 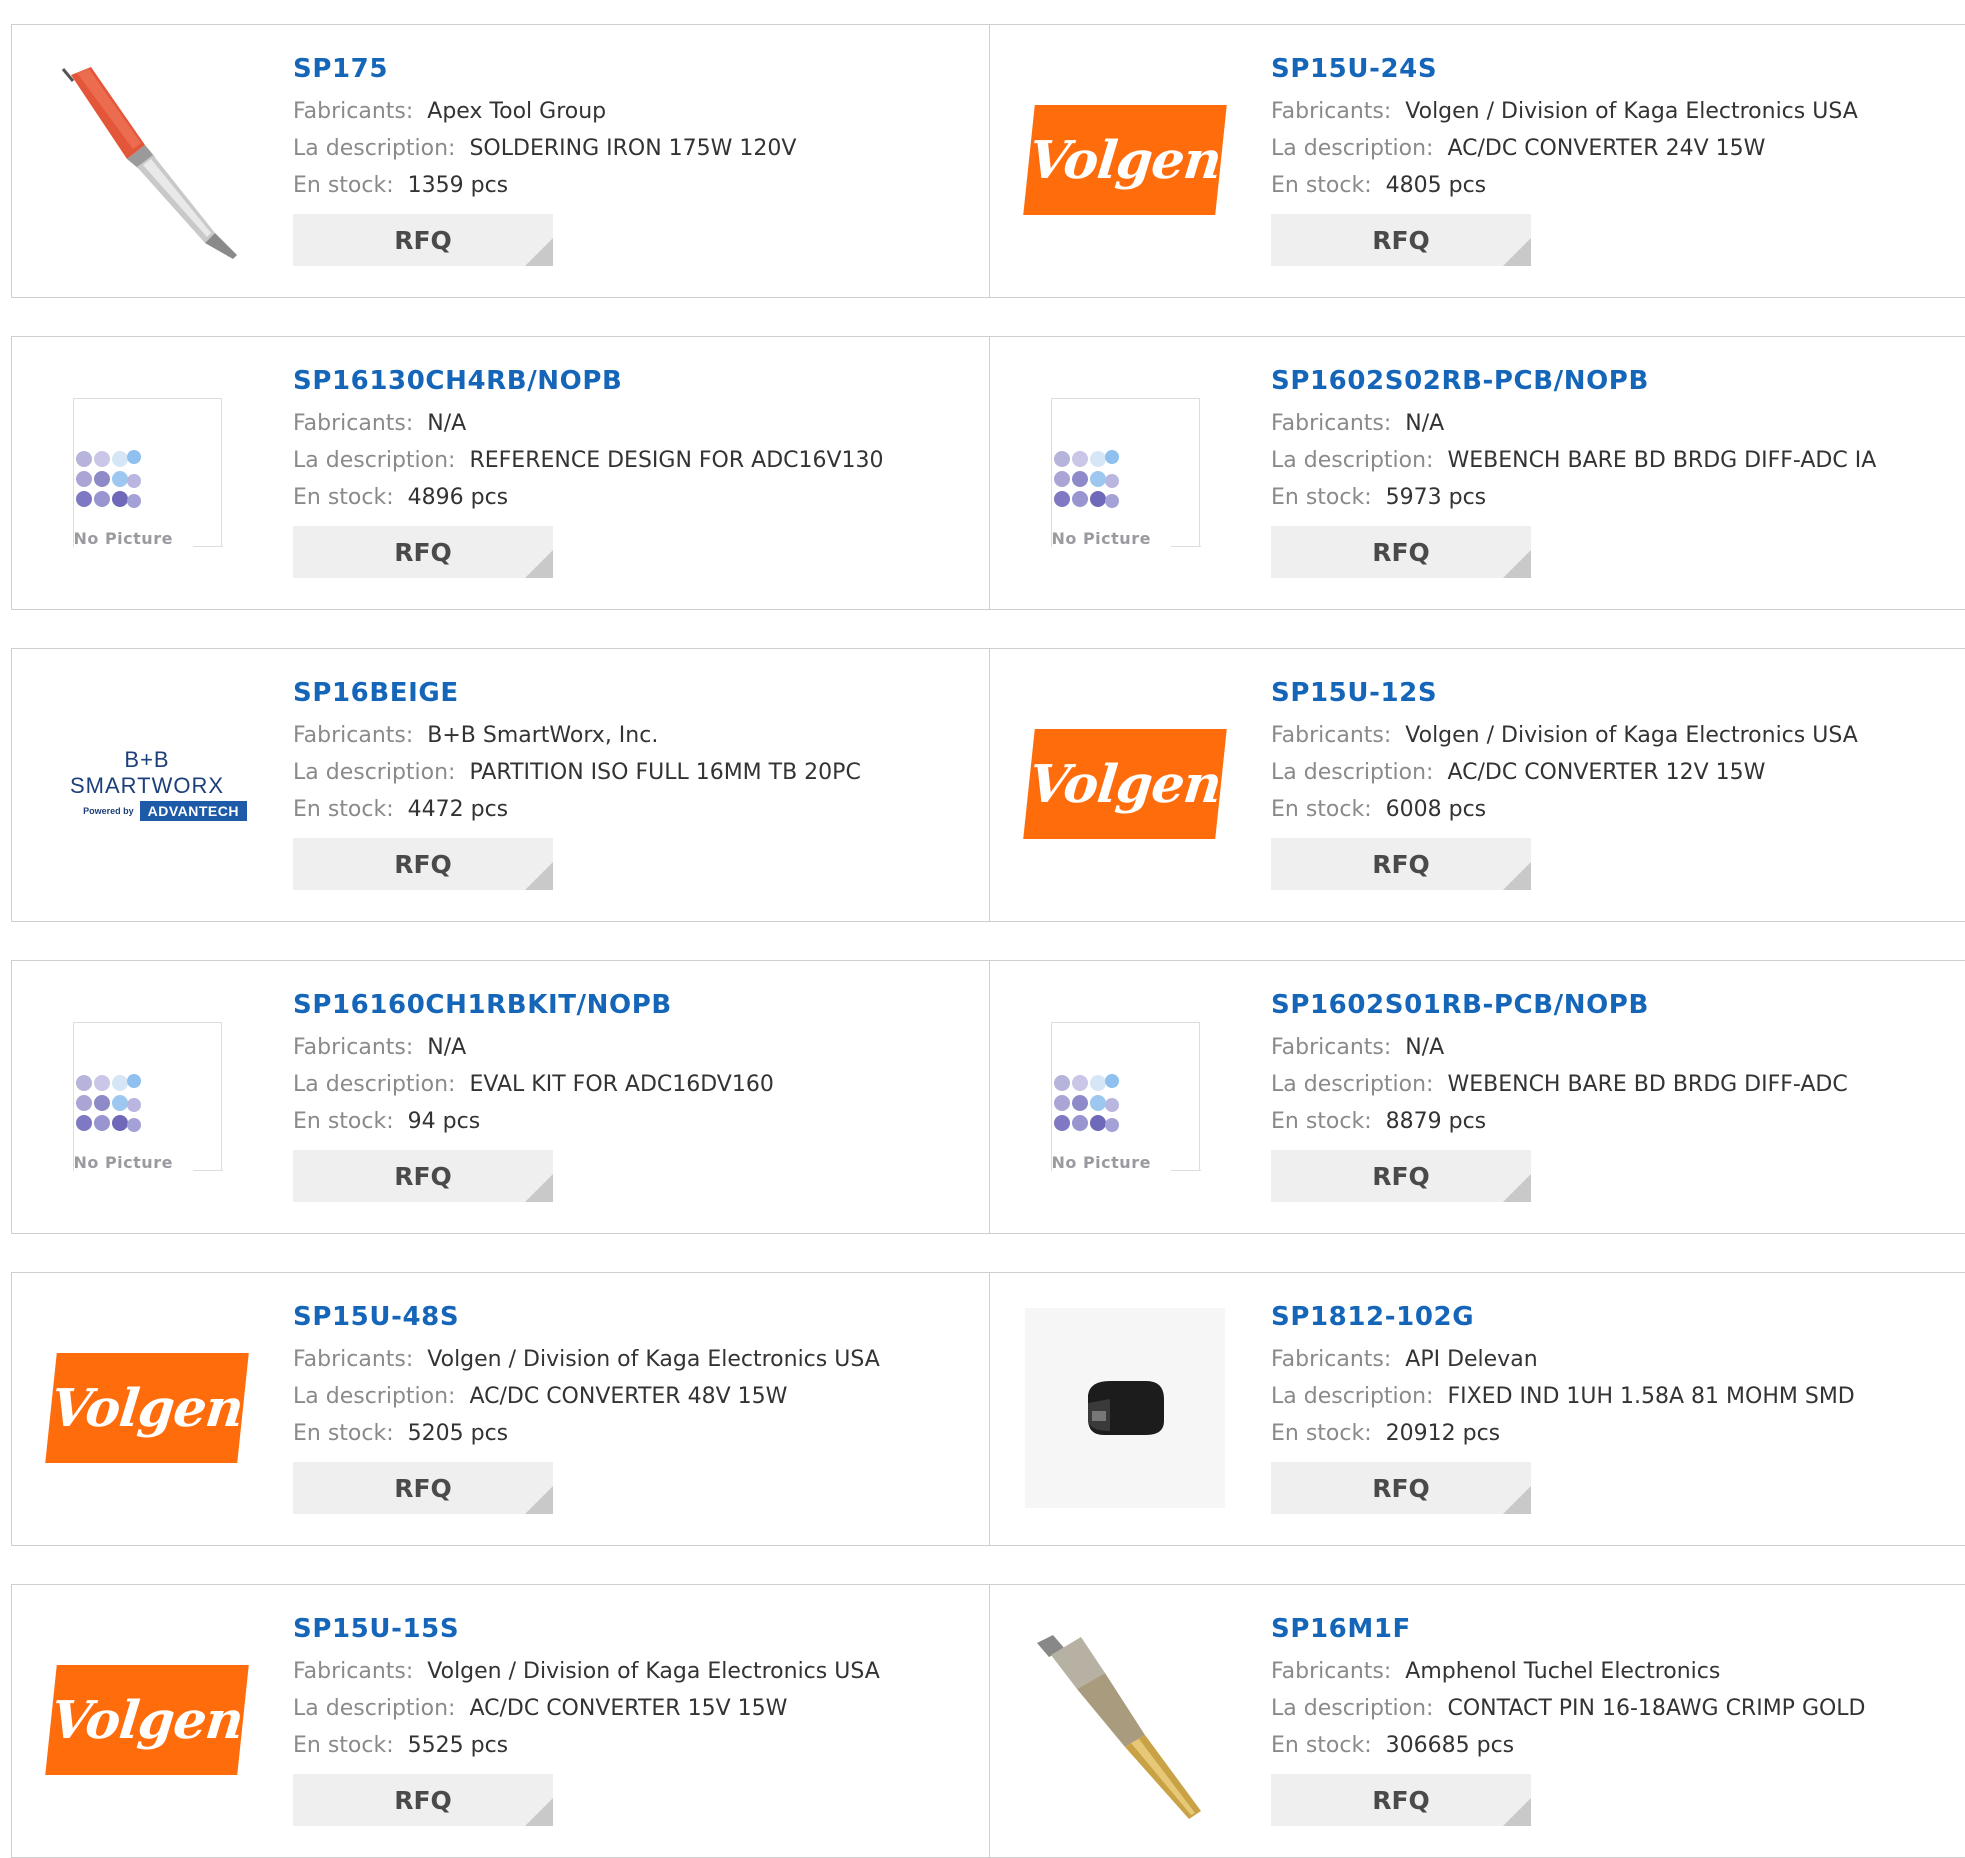 I want to click on bb-smartworx-logo: B+B SMARTWORX Powered by ADVANTECH, so click(x=147, y=784).